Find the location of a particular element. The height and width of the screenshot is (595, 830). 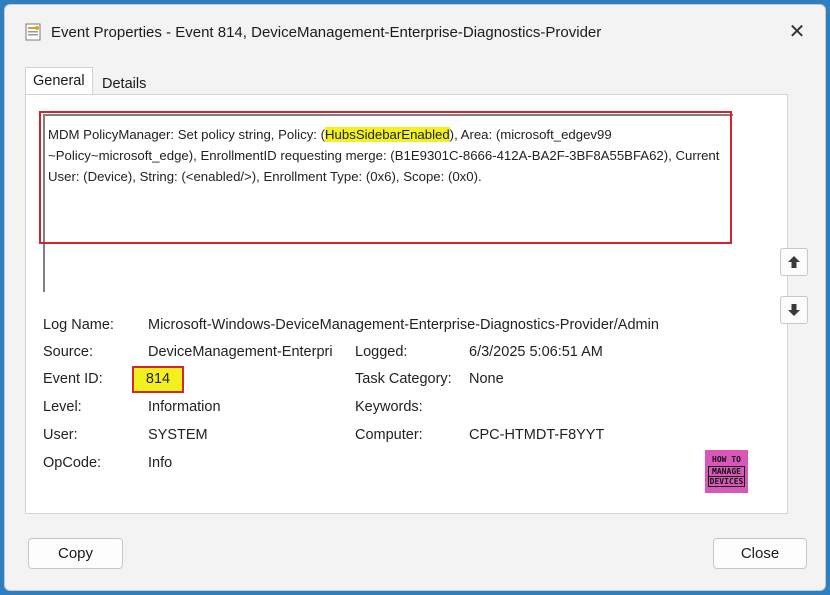

task-category-value: None is located at coordinates (486, 379).